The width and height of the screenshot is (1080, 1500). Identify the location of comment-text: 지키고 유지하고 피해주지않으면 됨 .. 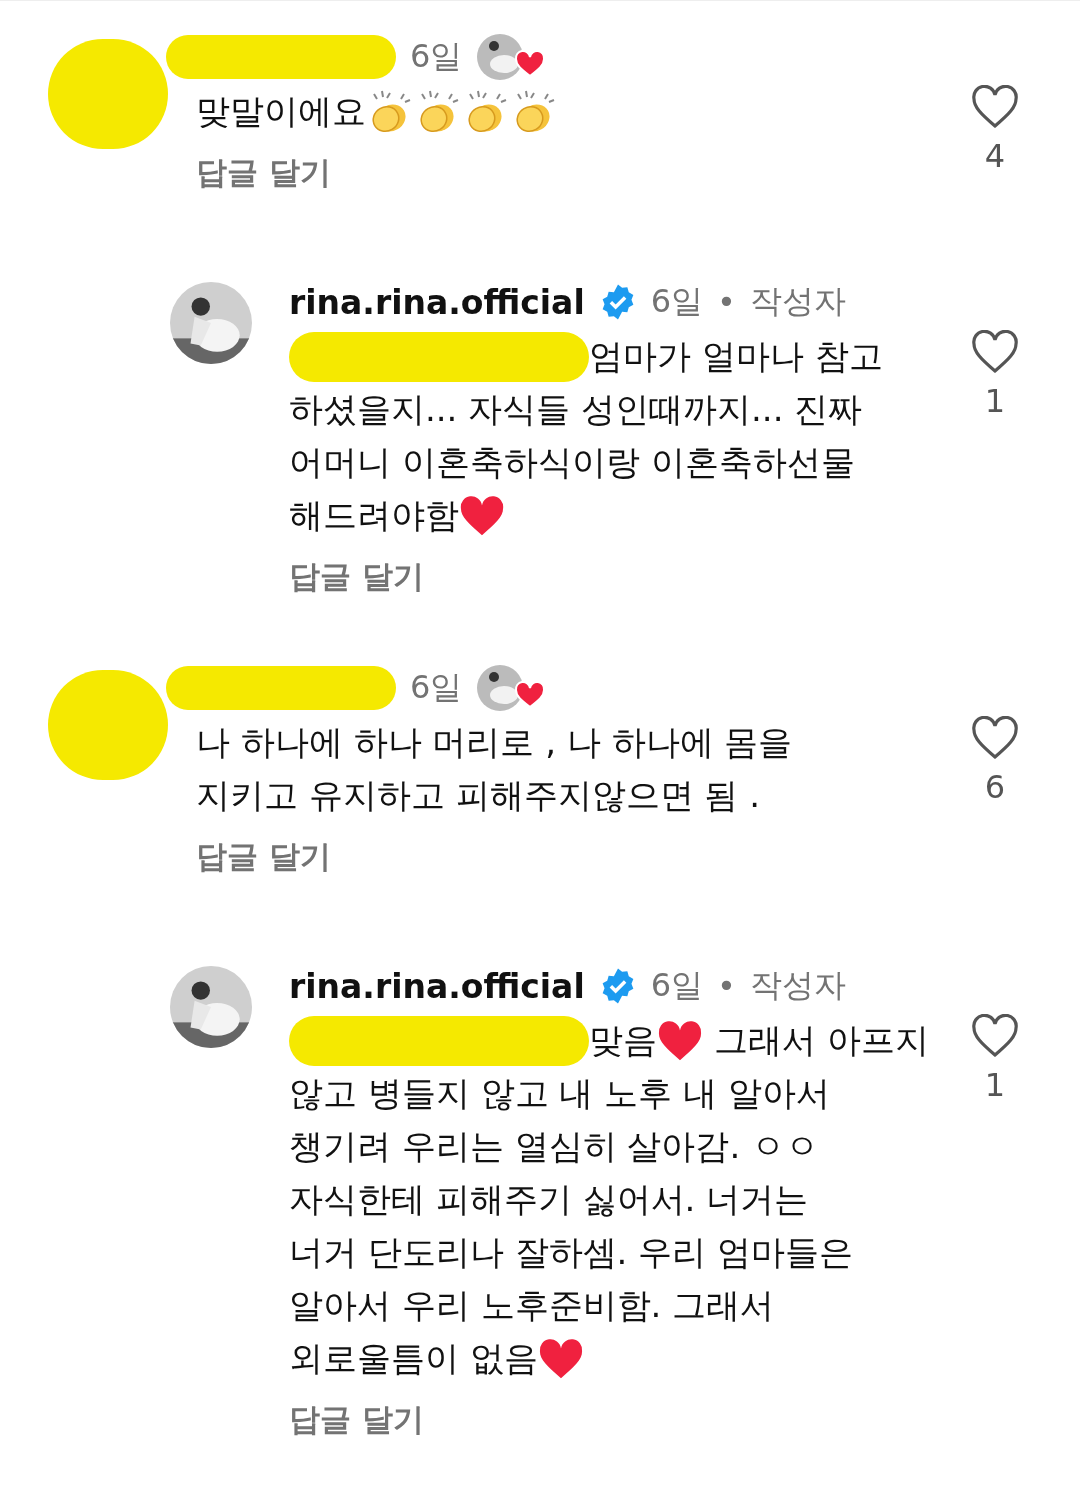
(478, 795).